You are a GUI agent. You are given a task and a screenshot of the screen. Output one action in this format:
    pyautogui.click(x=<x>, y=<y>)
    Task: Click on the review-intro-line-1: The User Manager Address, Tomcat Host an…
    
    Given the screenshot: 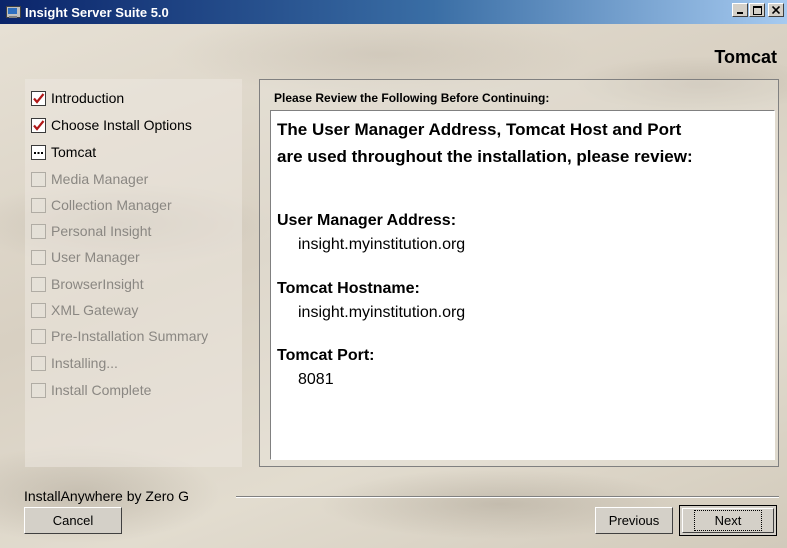 What is the action you would take?
    pyautogui.click(x=479, y=129)
    